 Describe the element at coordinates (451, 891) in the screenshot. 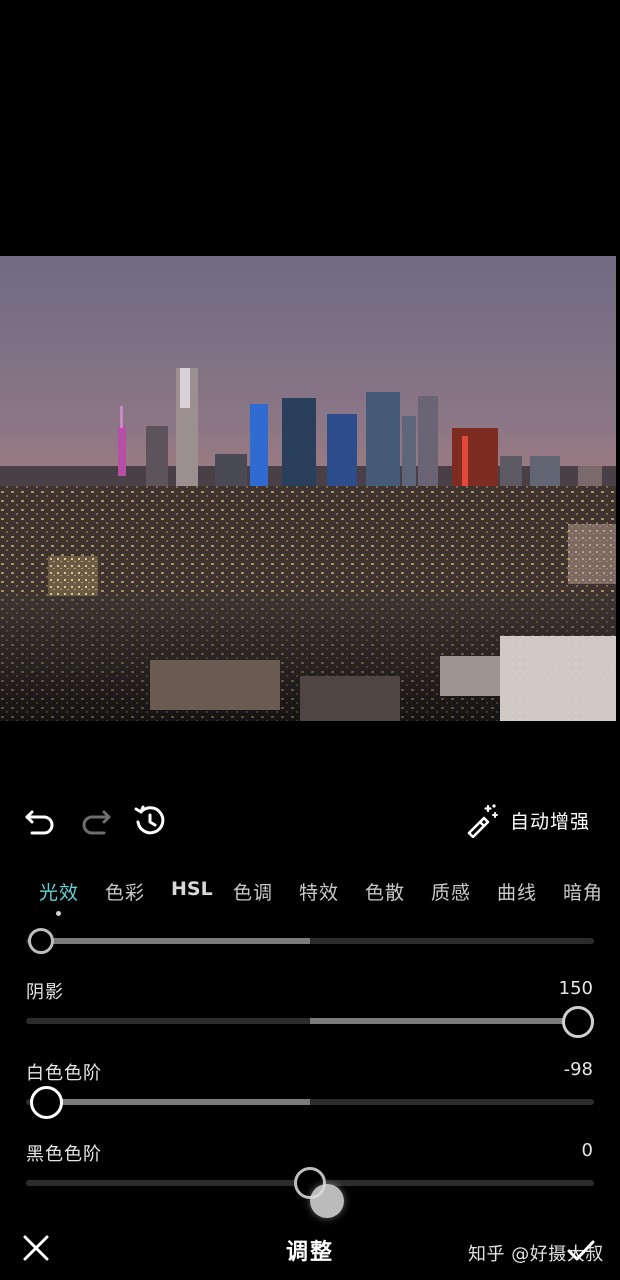

I see `tab-texture: 质感` at that location.